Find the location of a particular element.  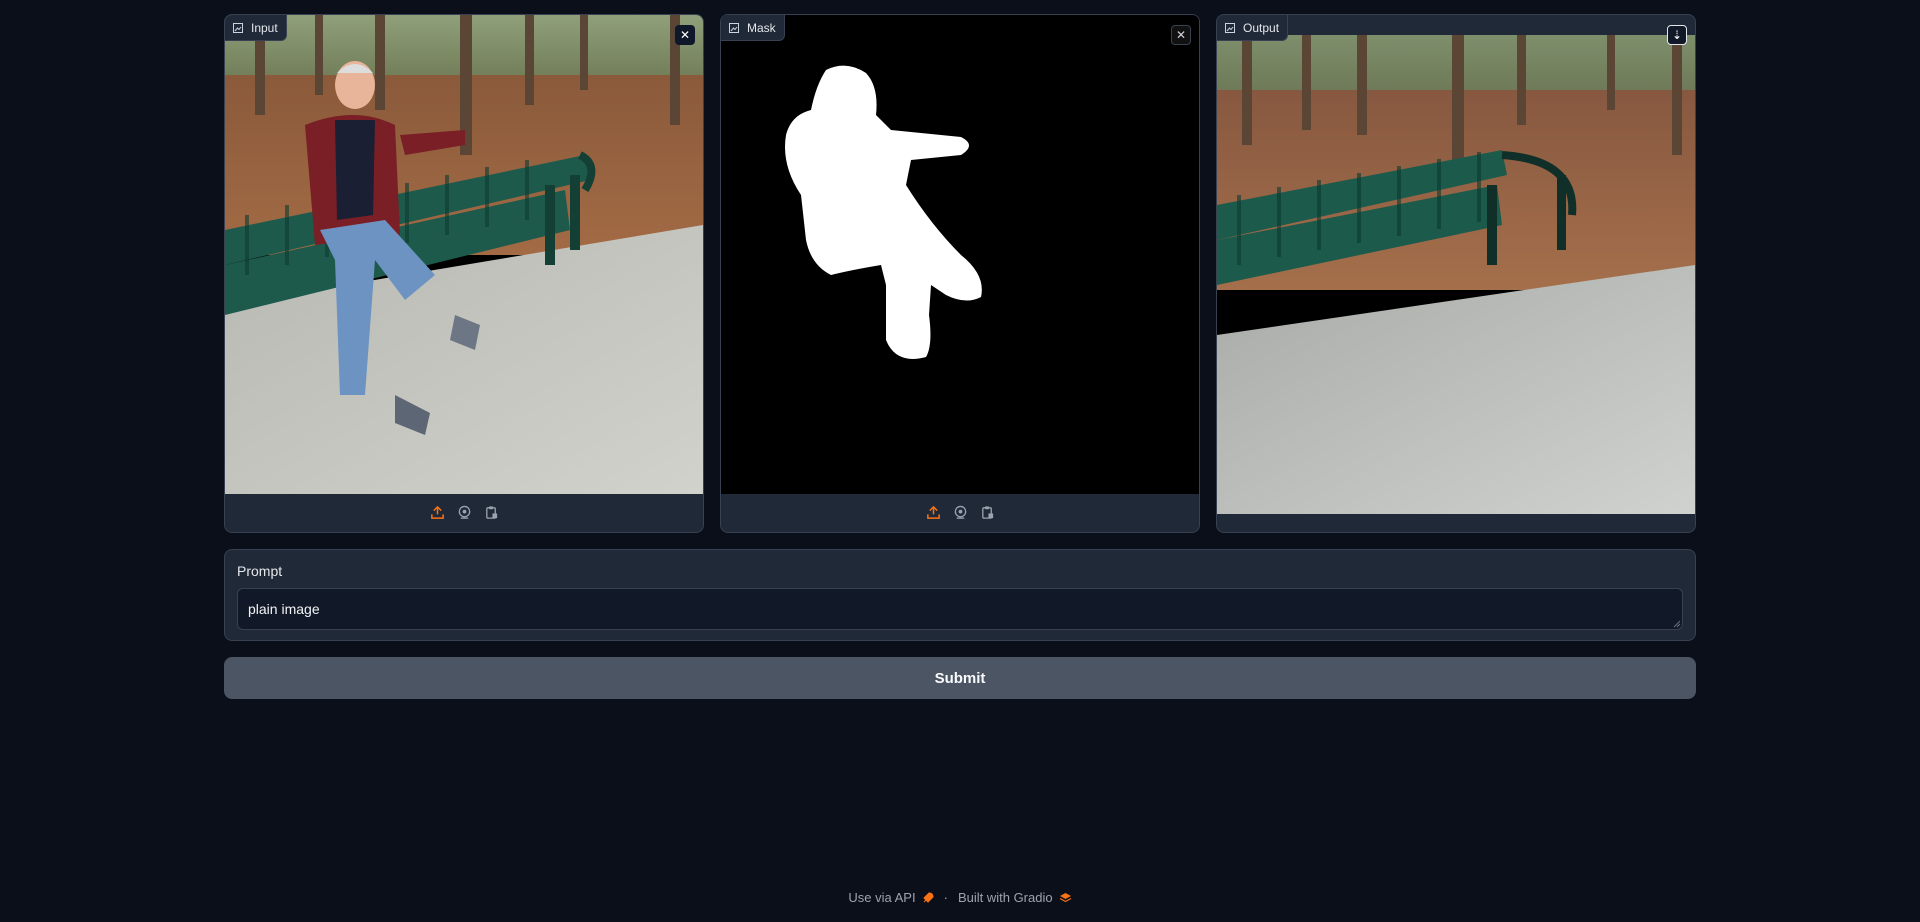

mask-panel: Mask ✕ is located at coordinates (960, 273).